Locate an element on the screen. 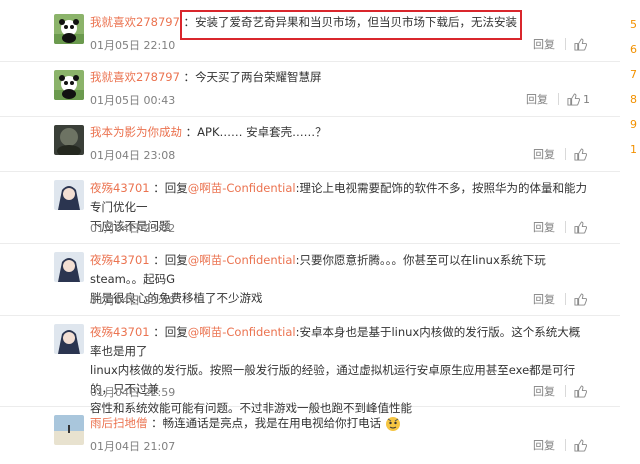 The image size is (640, 464). highlight-box is located at coordinates (351, 25).